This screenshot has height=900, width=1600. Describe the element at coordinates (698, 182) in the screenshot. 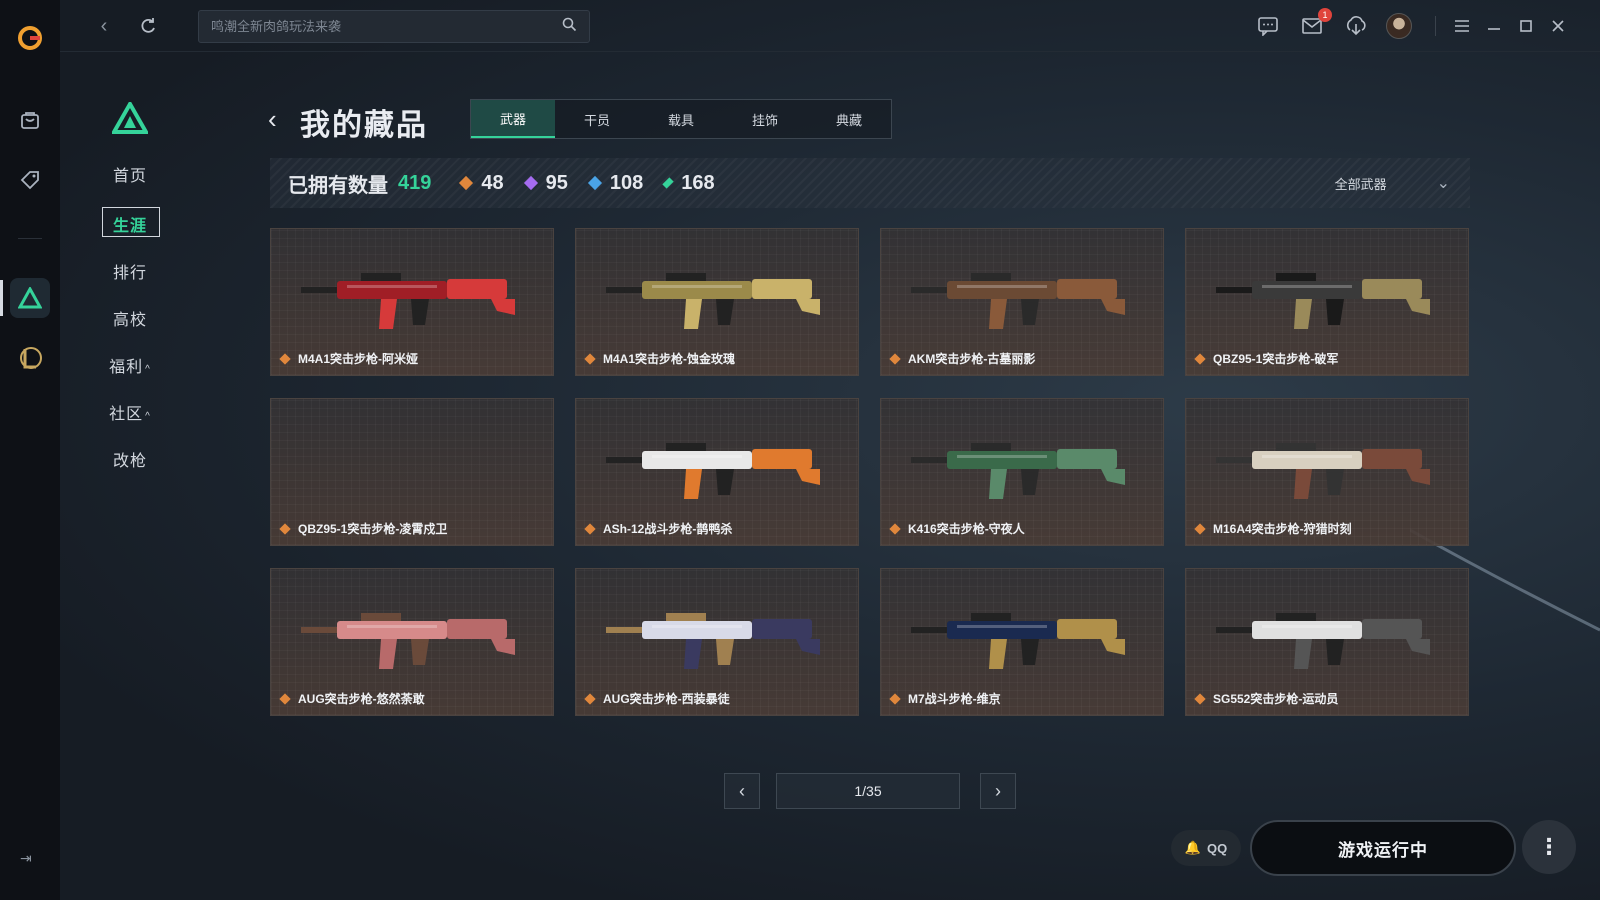

I see `tier-count: 168` at that location.